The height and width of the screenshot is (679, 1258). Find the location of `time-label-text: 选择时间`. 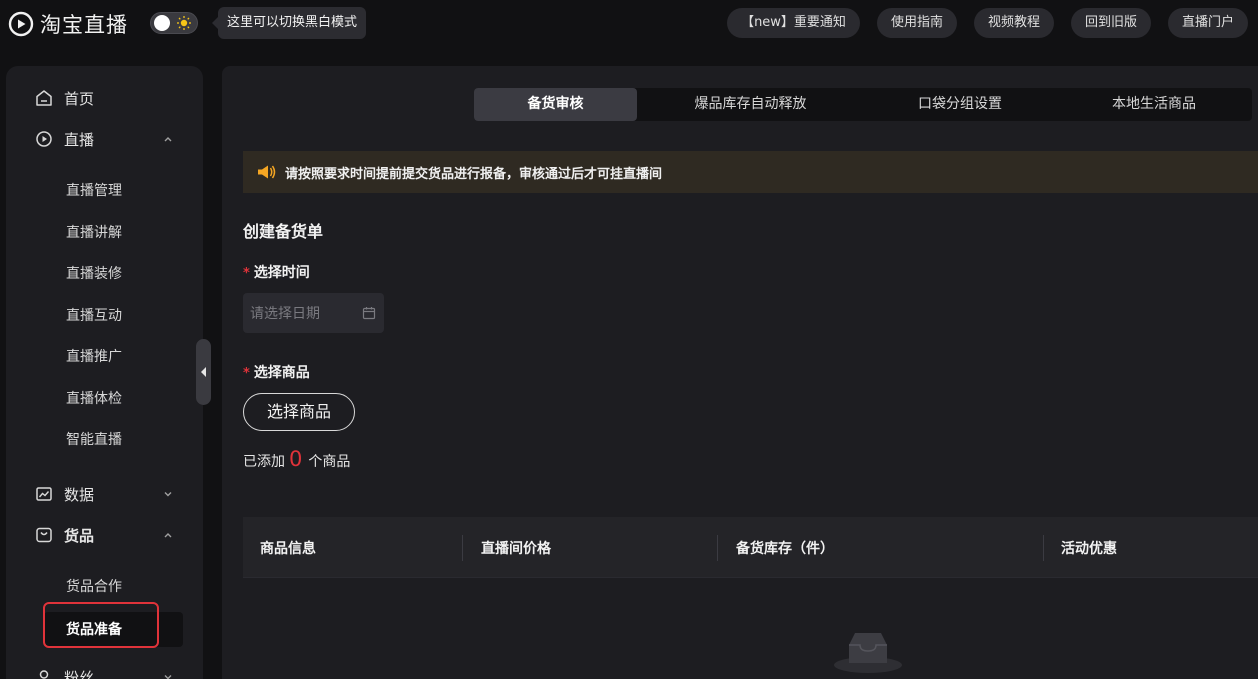

time-label-text: 选择时间 is located at coordinates (281, 273).